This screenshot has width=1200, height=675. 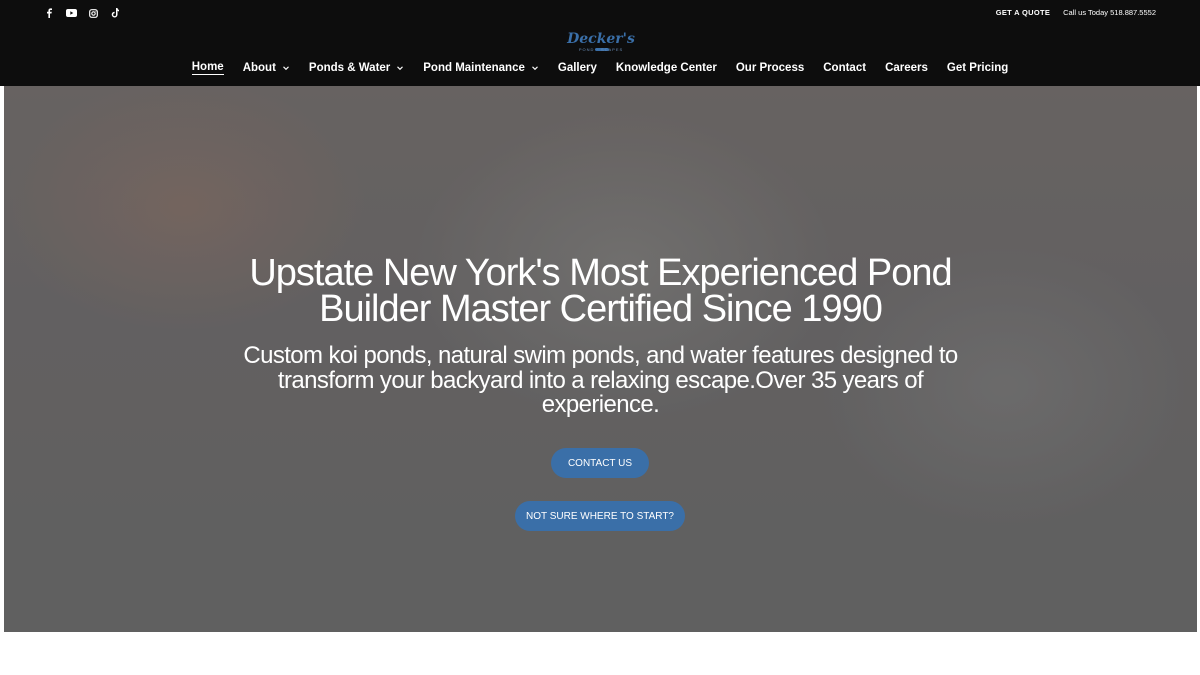 I want to click on tiktok-icon, so click(x=115, y=13).